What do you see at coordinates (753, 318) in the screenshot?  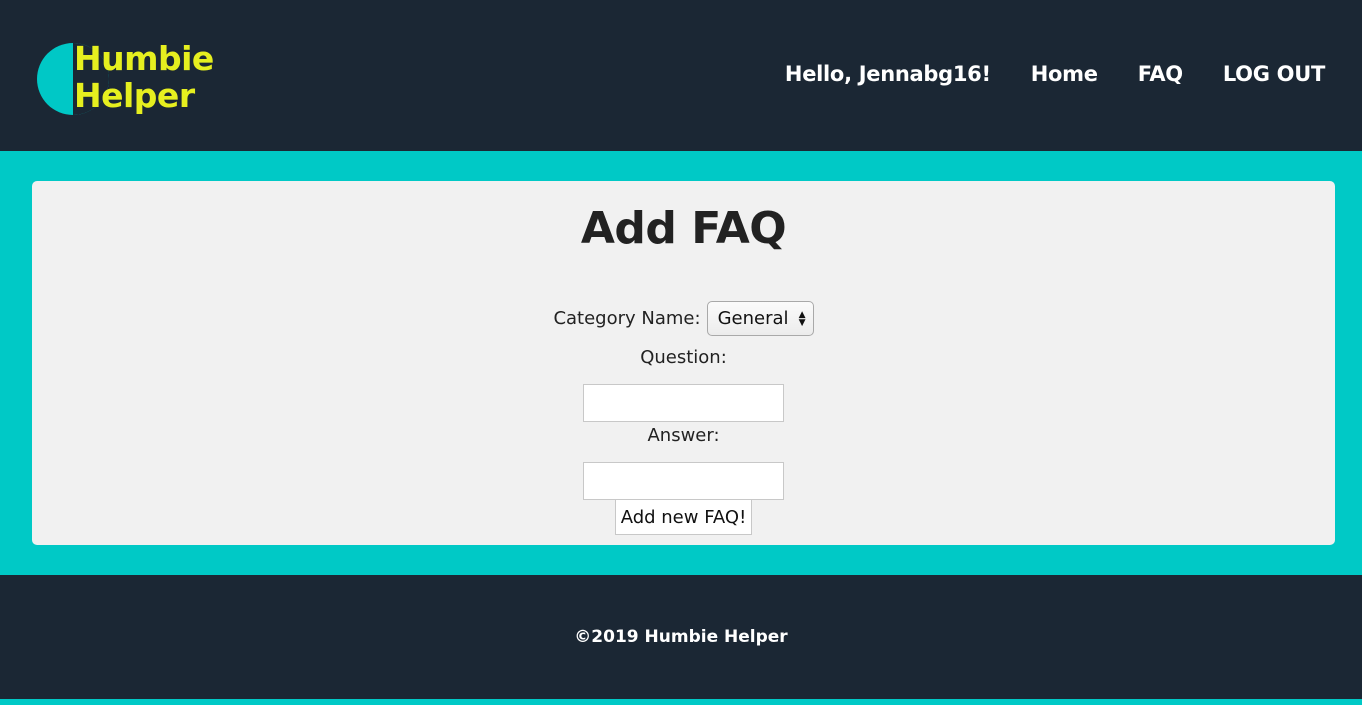 I see `category-selected-value: General` at bounding box center [753, 318].